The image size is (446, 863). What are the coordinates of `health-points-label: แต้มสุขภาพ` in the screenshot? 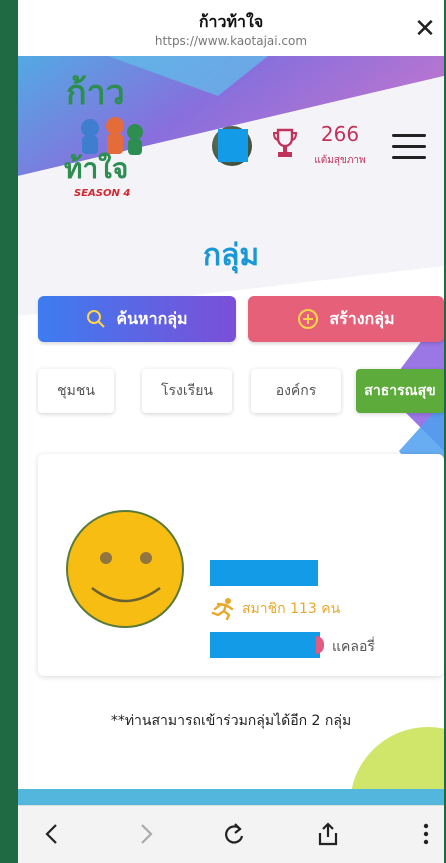 It's located at (340, 160).